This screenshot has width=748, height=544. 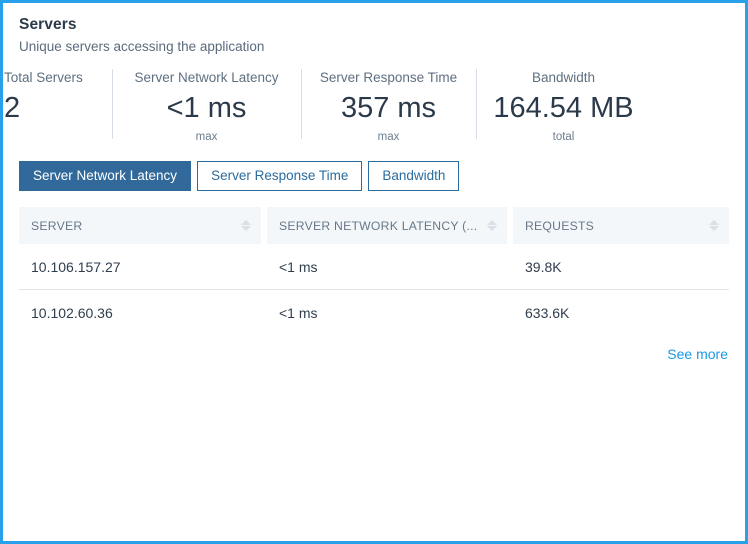 I want to click on stat-server-network-latency: Server Network Latency <1 ms max, so click(x=206, y=107).